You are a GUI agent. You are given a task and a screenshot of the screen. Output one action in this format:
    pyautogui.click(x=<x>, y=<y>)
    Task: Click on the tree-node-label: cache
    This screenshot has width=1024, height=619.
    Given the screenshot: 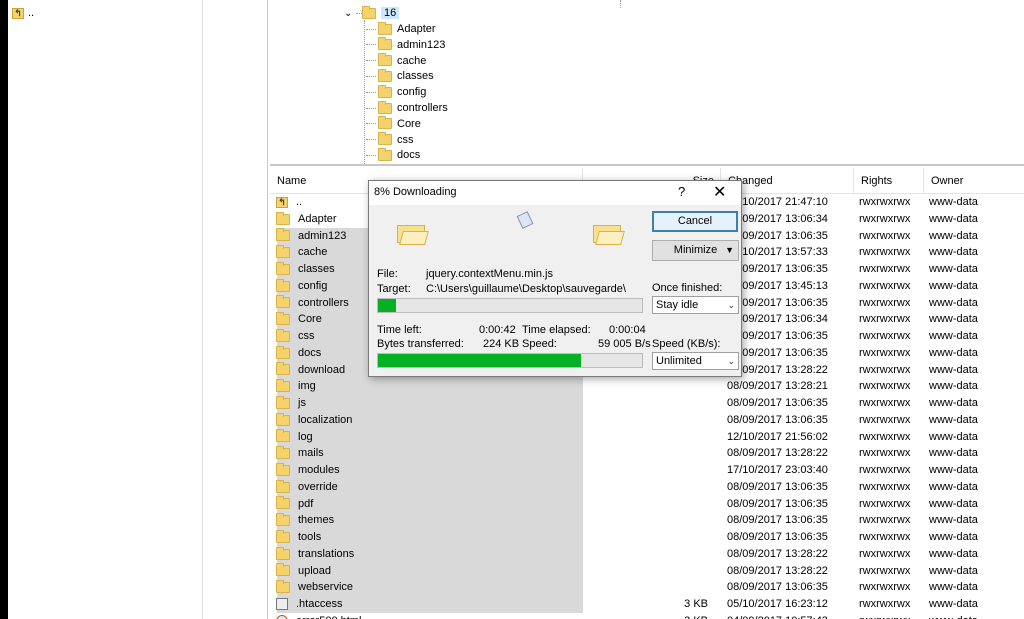 What is the action you would take?
    pyautogui.click(x=412, y=60)
    